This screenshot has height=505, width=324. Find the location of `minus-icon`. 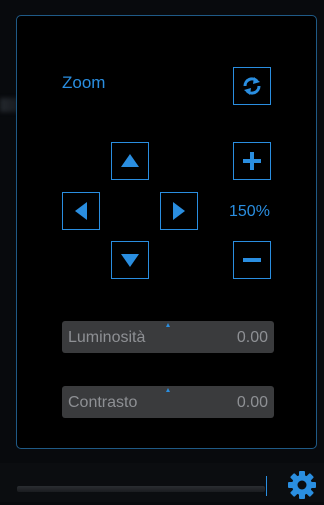

minus-icon is located at coordinates (252, 260).